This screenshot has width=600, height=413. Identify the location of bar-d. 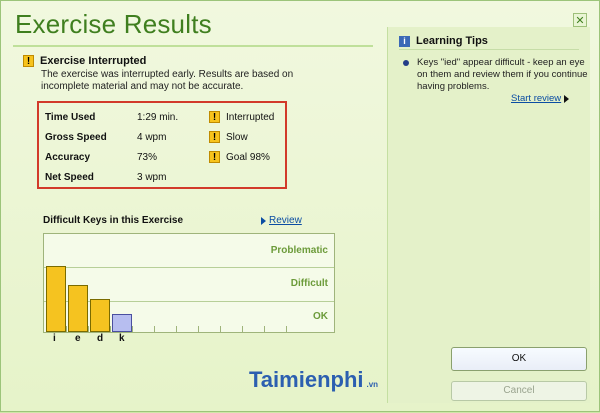
(100, 315).